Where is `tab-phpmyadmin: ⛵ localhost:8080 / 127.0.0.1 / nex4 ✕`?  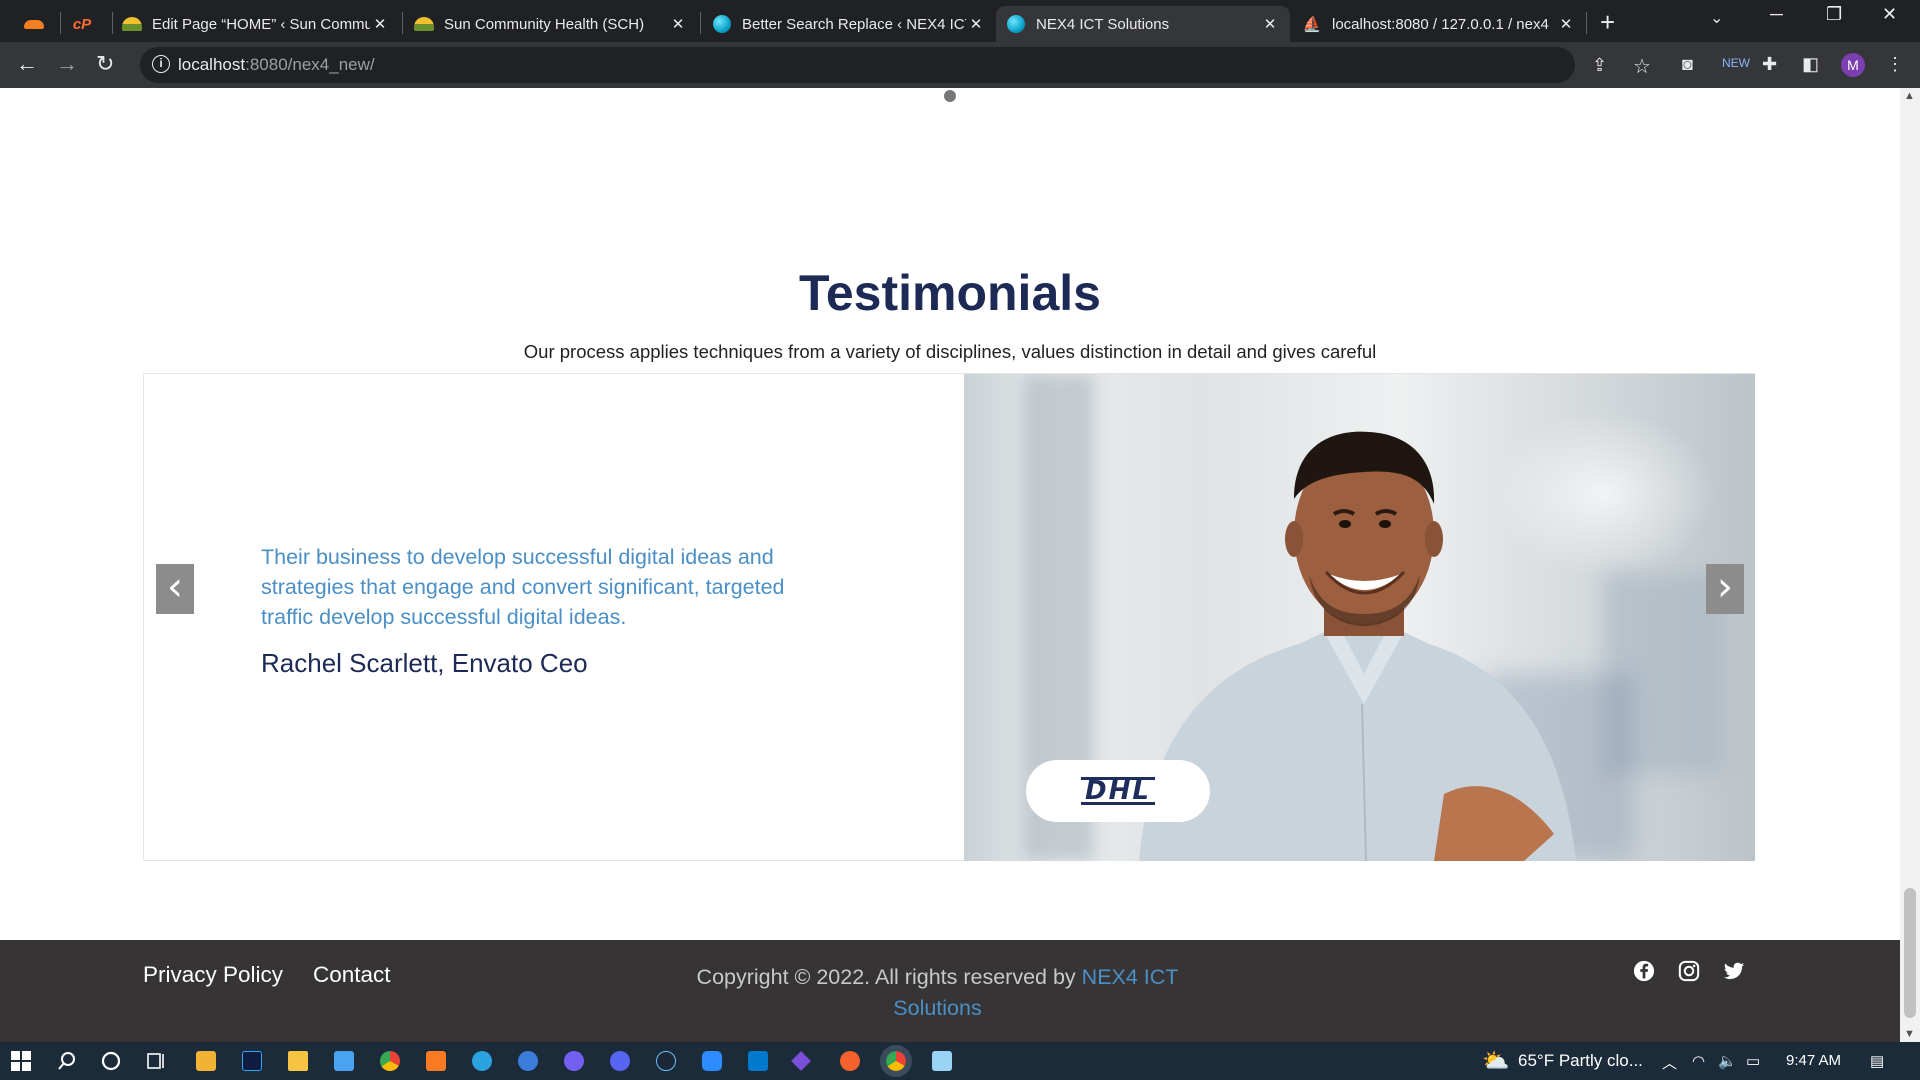 tab-phpmyadmin: ⛵ localhost:8080 / 127.0.0.1 / nex4 ✕ is located at coordinates (1439, 24).